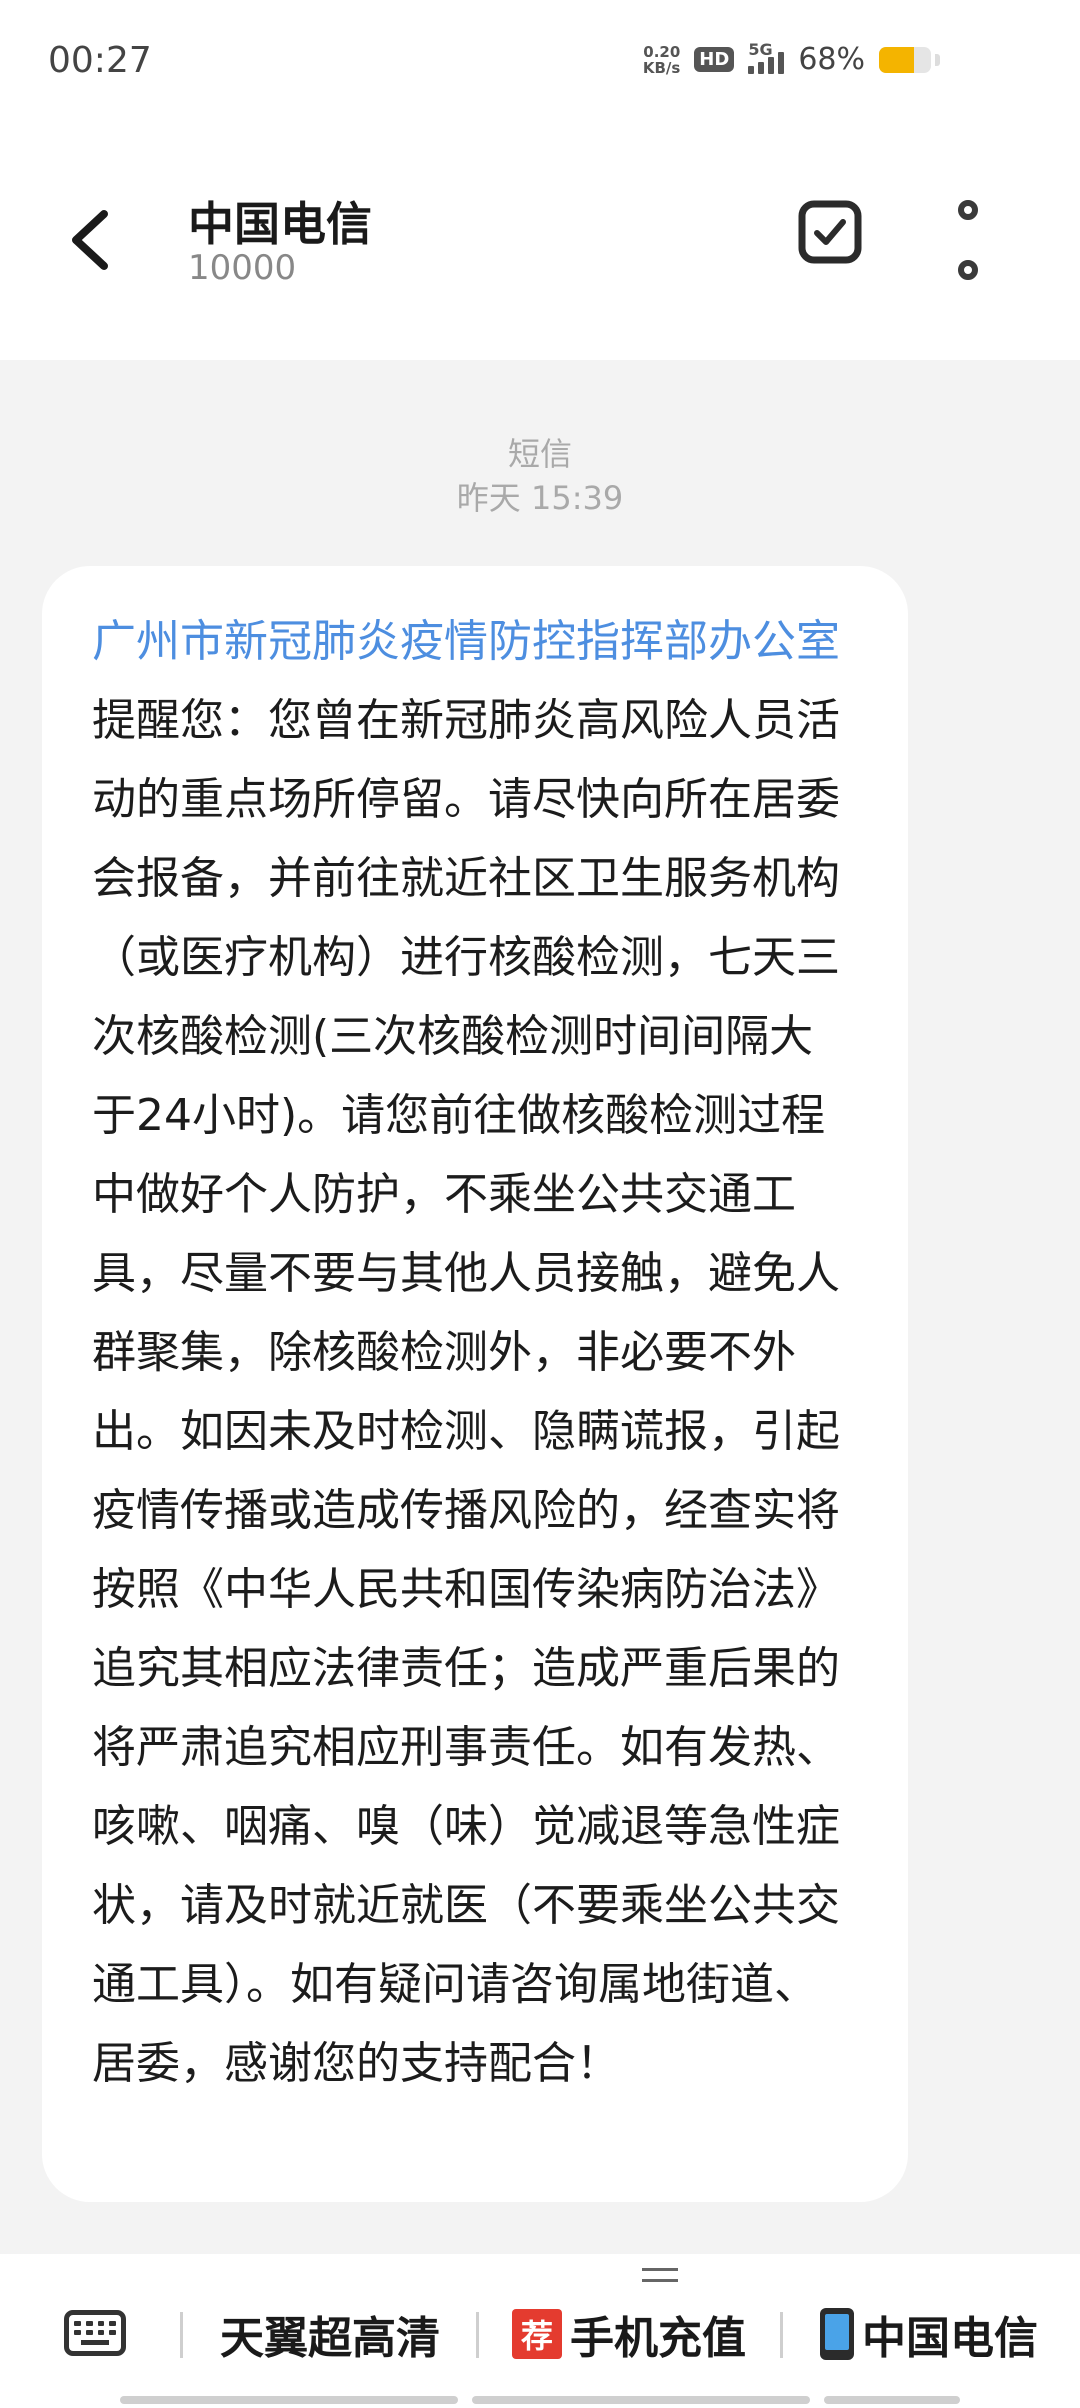  Describe the element at coordinates (660, 2275) in the screenshot. I see `drag-handle` at that location.